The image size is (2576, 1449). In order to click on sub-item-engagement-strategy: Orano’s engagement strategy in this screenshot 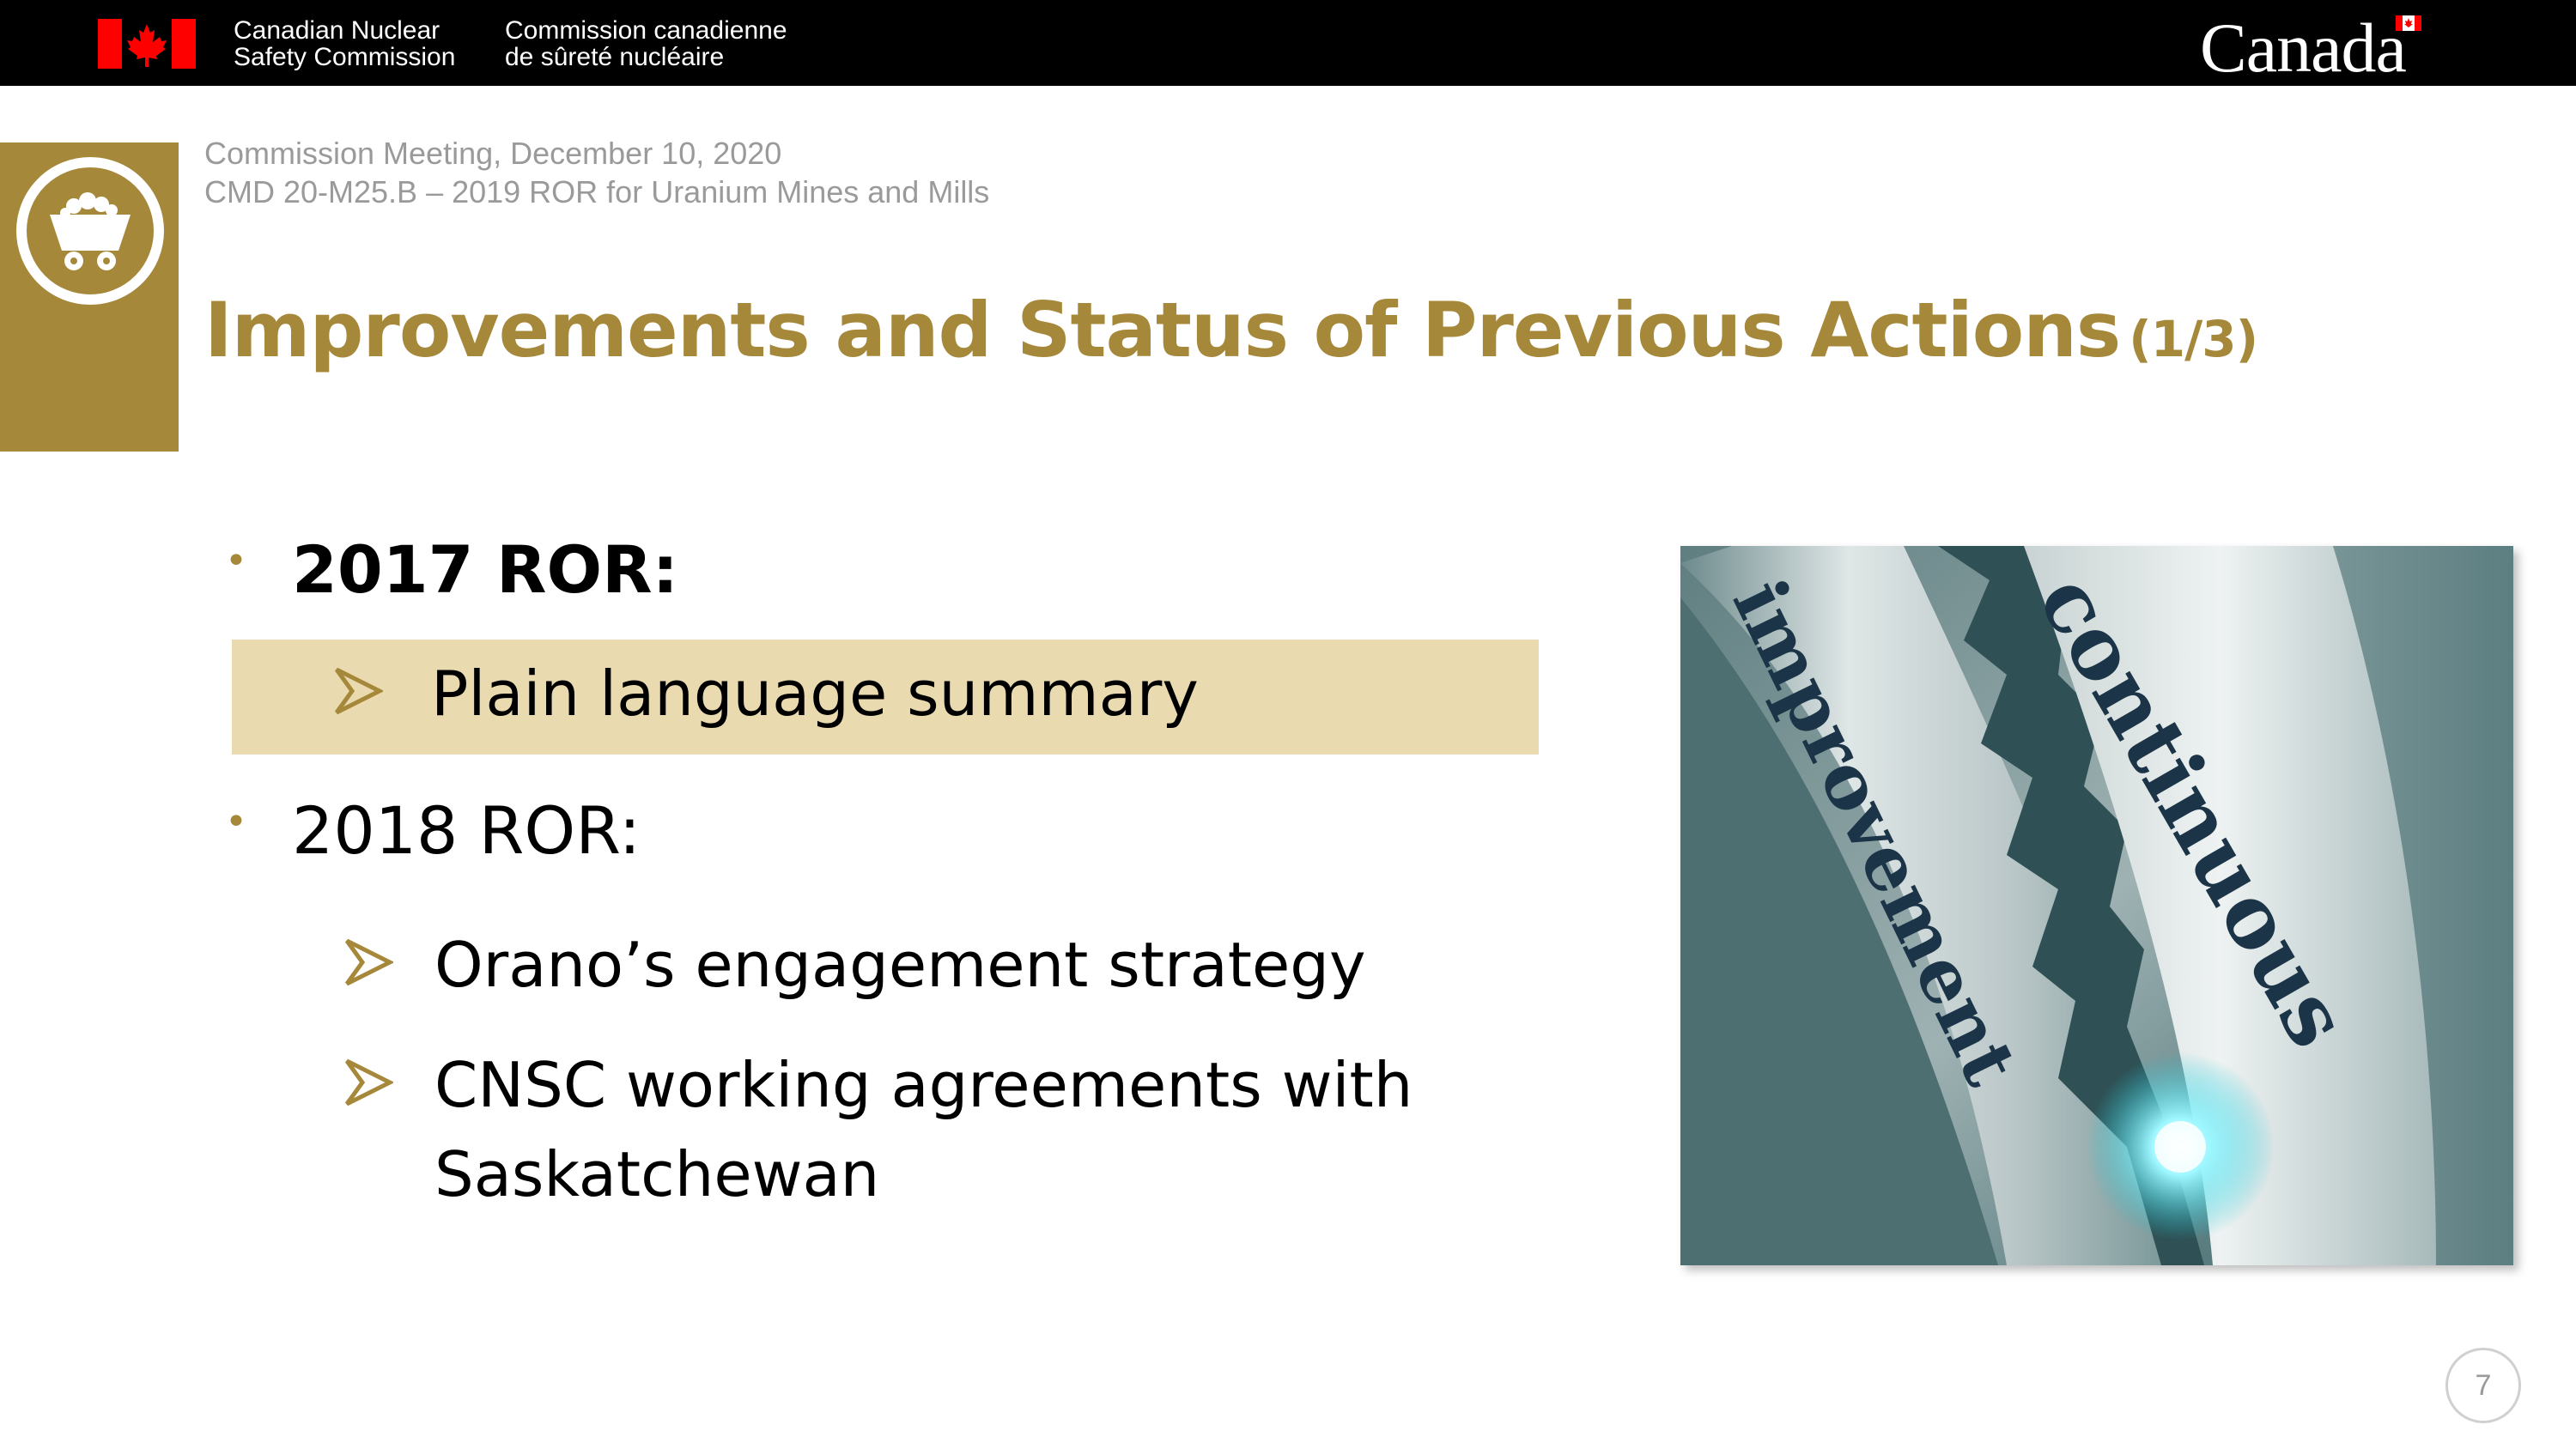, I will do `click(900, 965)`.